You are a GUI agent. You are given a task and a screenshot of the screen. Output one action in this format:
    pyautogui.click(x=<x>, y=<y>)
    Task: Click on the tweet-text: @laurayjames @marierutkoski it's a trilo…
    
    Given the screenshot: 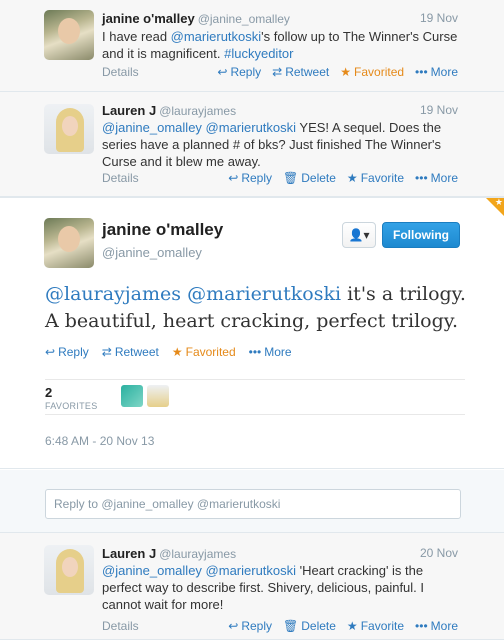 What is the action you would take?
    pyautogui.click(x=260, y=308)
    